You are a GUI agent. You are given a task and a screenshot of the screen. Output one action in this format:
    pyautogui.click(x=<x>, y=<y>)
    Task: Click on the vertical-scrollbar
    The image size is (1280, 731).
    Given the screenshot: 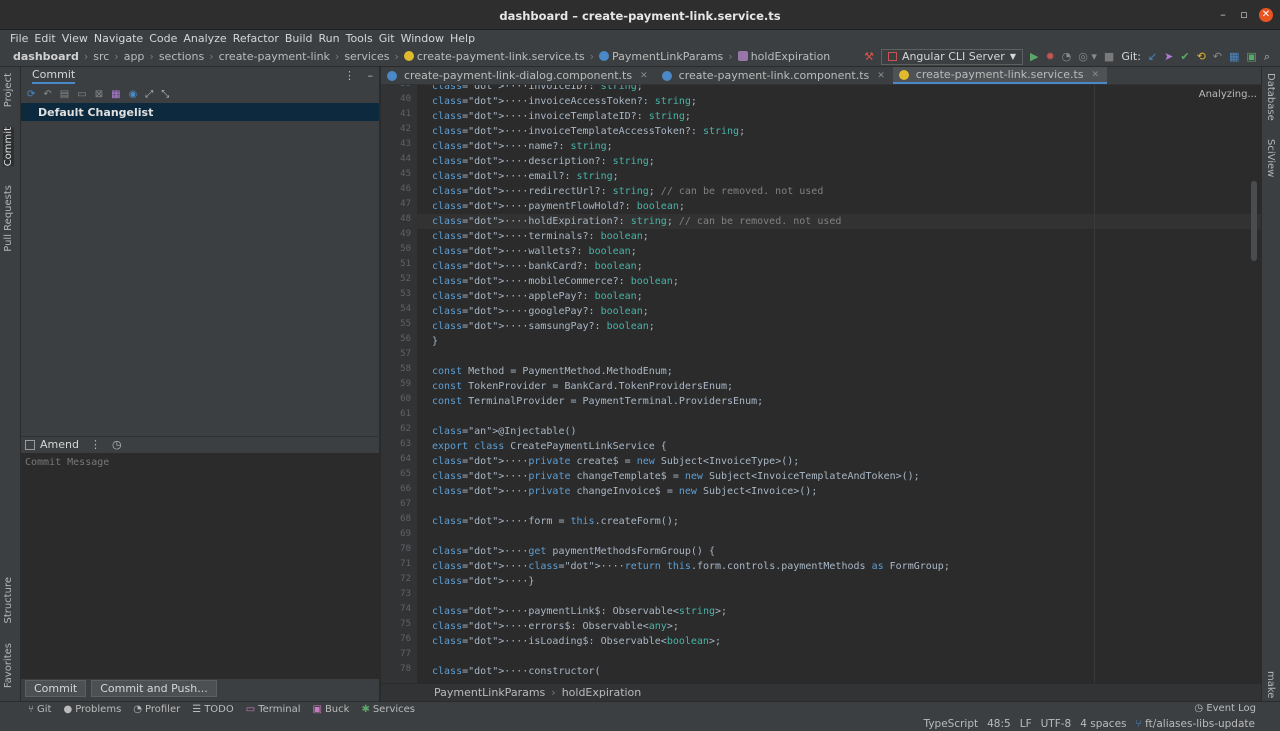 What is the action you would take?
    pyautogui.click(x=1254, y=221)
    